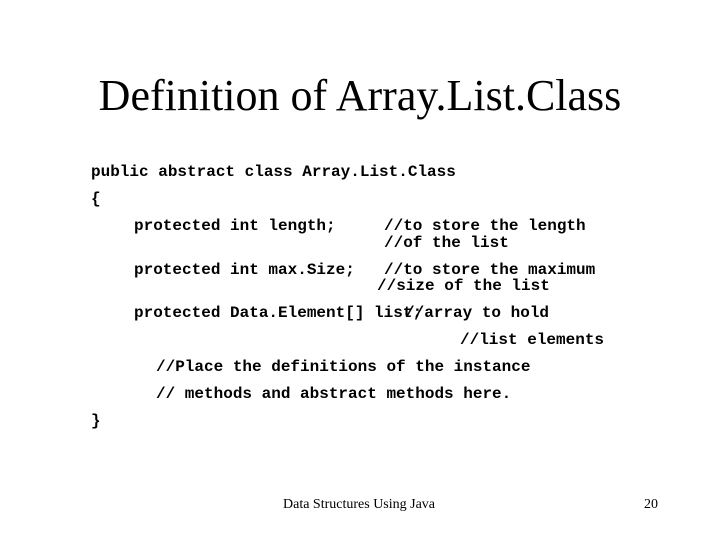 The width and height of the screenshot is (720, 540). I want to click on code-maxsize-field: protected int max.Size;, so click(244, 270).